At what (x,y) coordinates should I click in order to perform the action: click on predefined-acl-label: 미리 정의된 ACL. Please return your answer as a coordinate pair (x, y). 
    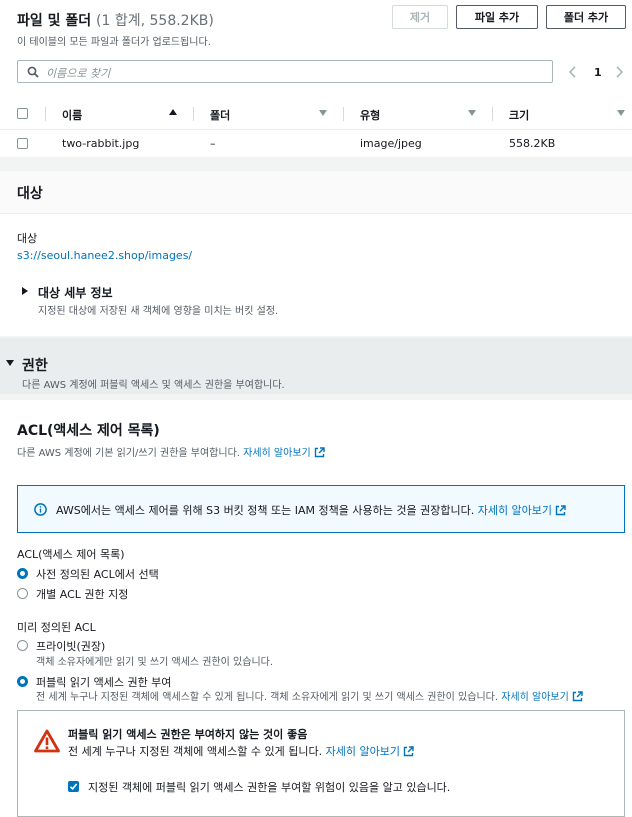
    Looking at the image, I should click on (56, 627).